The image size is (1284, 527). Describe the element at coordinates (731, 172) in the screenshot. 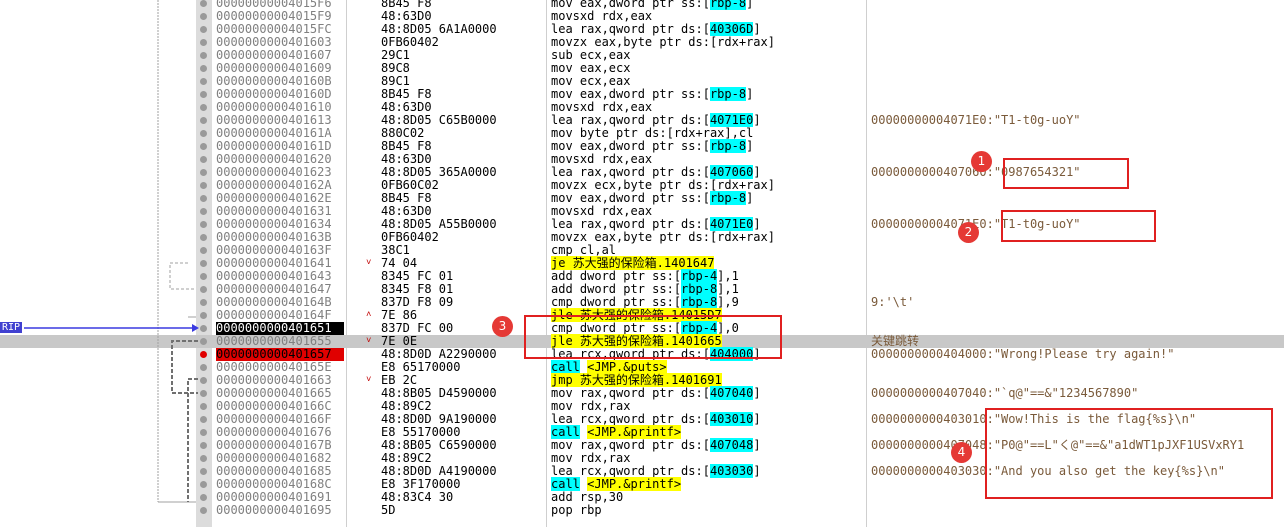

I see `operand-highlight: 407060` at that location.